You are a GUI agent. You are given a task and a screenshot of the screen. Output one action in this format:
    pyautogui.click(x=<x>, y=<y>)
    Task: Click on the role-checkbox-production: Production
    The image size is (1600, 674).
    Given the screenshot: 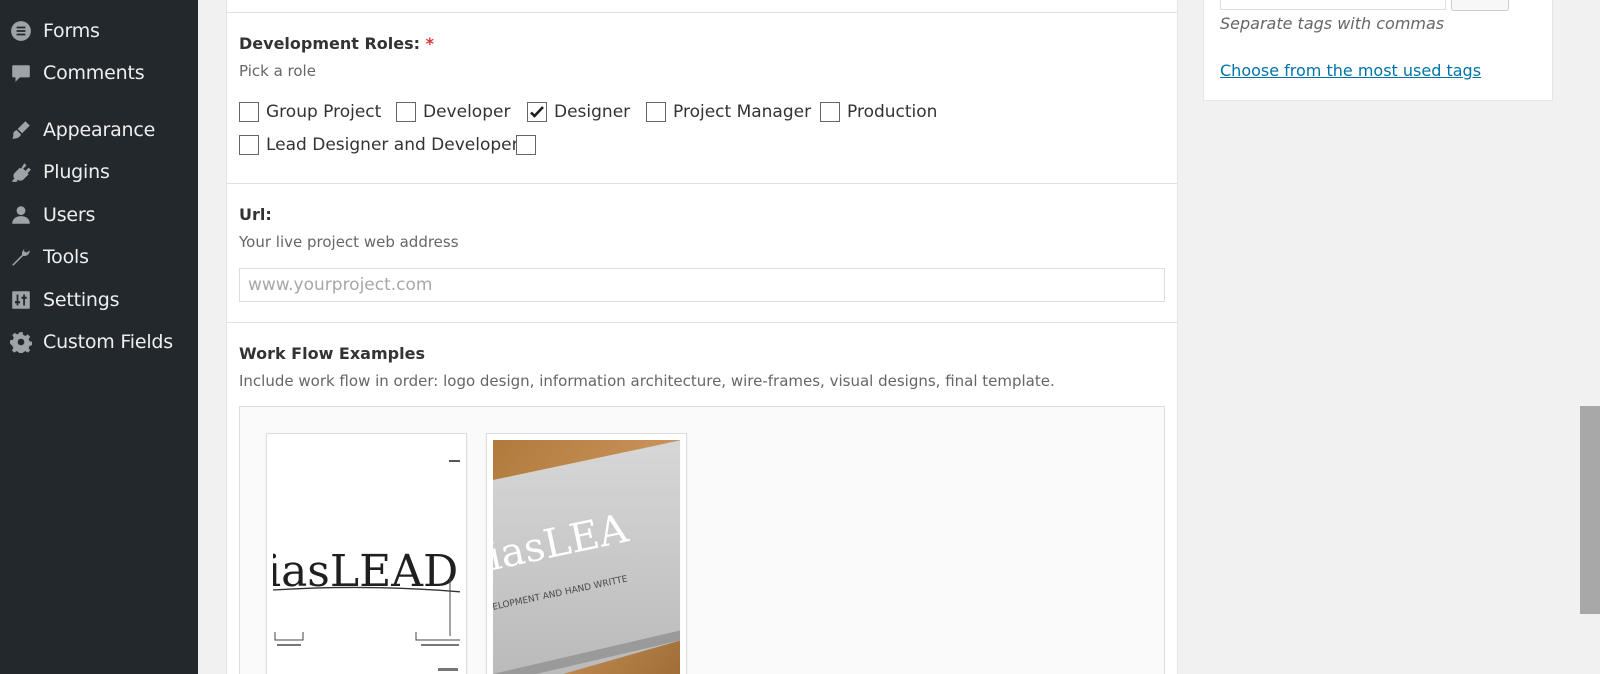 What is the action you would take?
    pyautogui.click(x=878, y=112)
    